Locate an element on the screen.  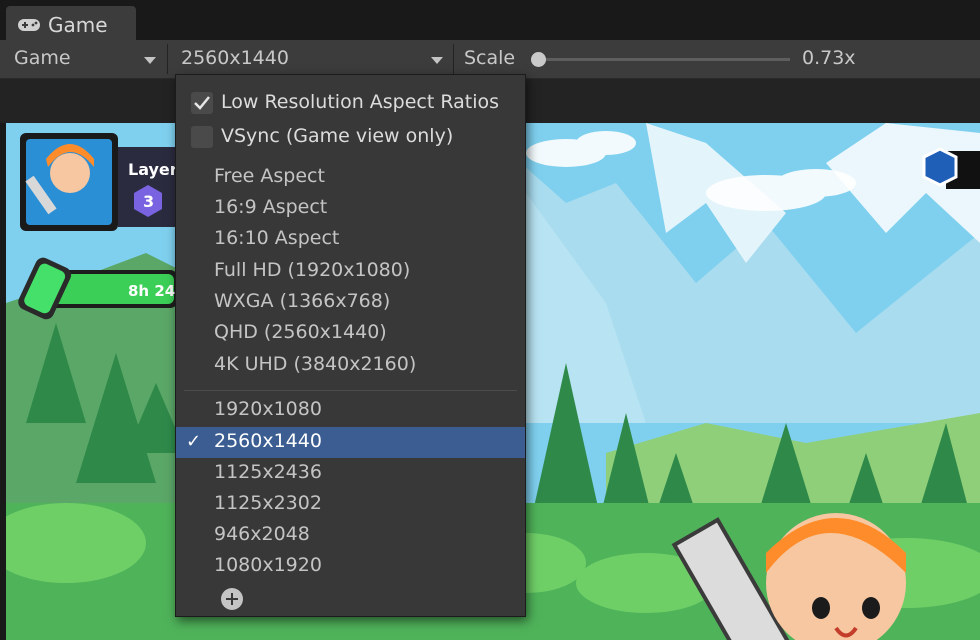
scale-slider-track is located at coordinates (662, 59).